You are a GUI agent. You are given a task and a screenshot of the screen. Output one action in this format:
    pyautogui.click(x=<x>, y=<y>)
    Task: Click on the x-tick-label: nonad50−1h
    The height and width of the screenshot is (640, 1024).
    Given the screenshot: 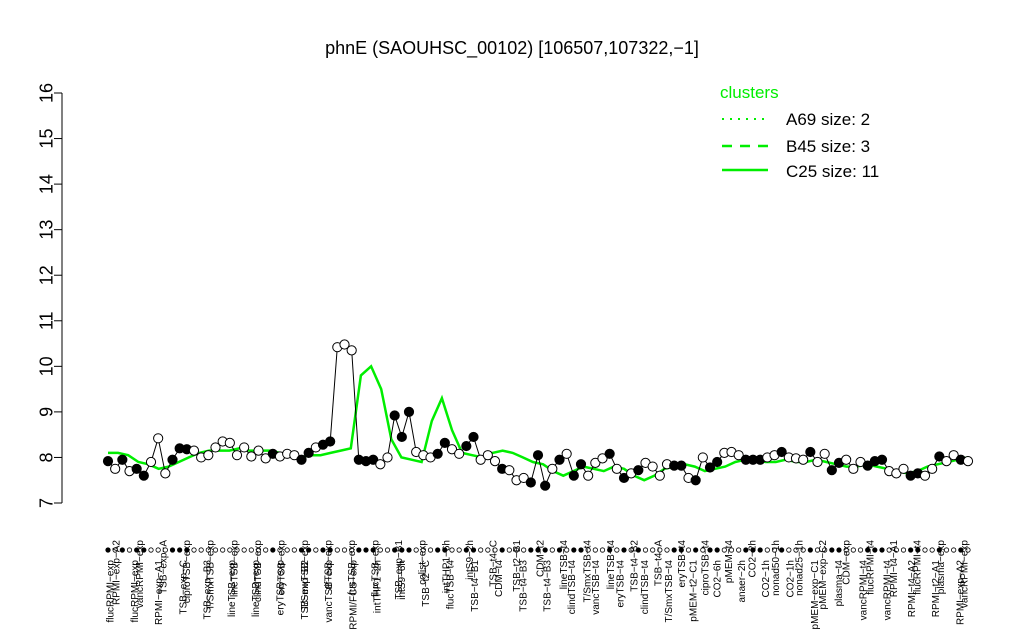 What is the action you would take?
    pyautogui.click(x=776, y=568)
    